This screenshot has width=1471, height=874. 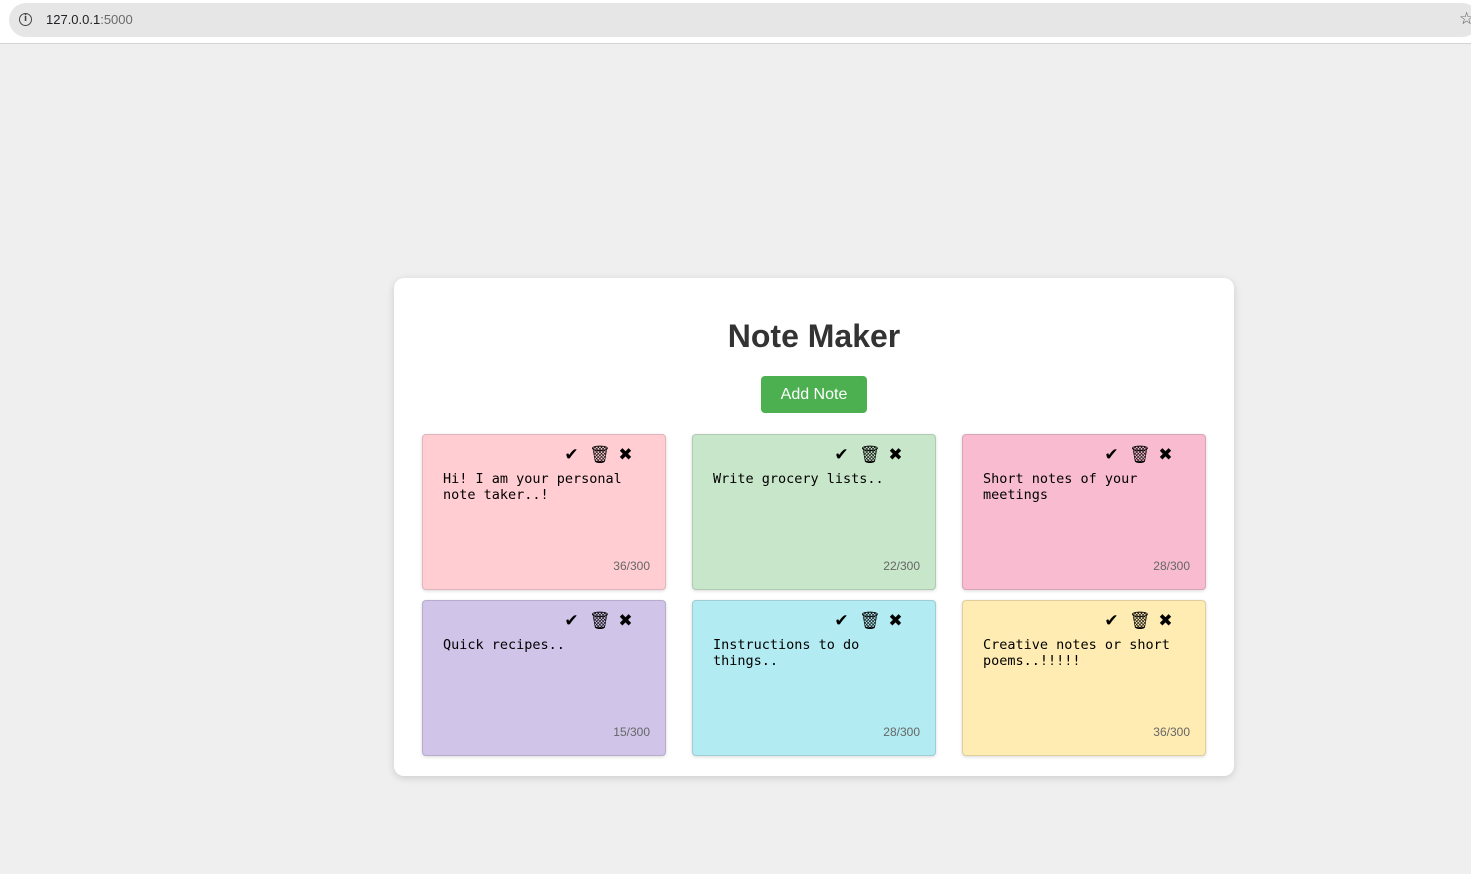 I want to click on note-card: ✔ 🗑 ✖ Instructions to do things.. 28/300, so click(x=814, y=678).